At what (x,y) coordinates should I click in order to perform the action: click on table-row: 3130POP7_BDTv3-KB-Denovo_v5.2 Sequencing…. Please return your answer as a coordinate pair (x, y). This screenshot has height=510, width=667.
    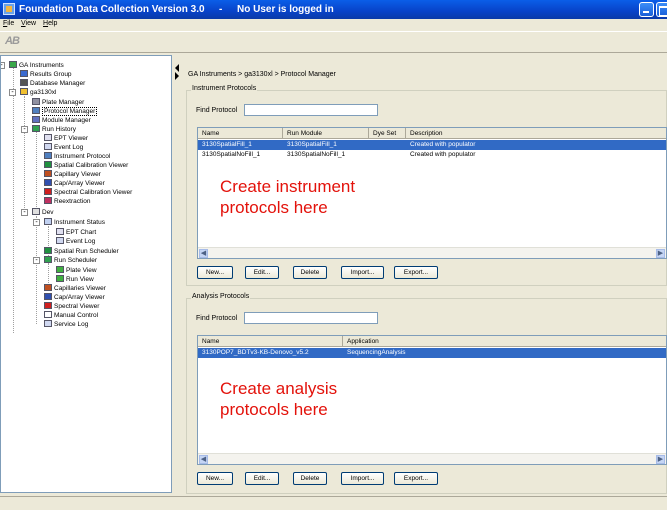
    Looking at the image, I should click on (432, 353).